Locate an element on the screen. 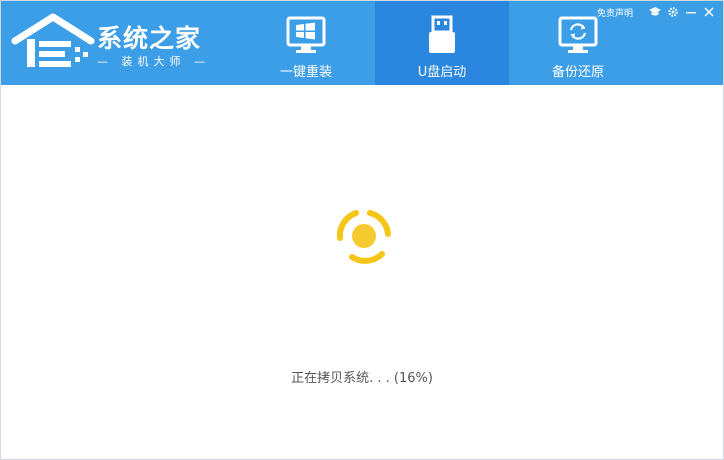 The width and height of the screenshot is (724, 460). tab-usb-boot: U盘启动 is located at coordinates (442, 43).